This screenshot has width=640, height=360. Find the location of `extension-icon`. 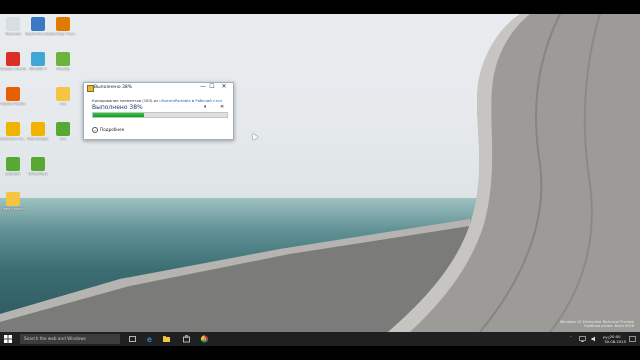

extension-icon is located at coordinates (13, 129).